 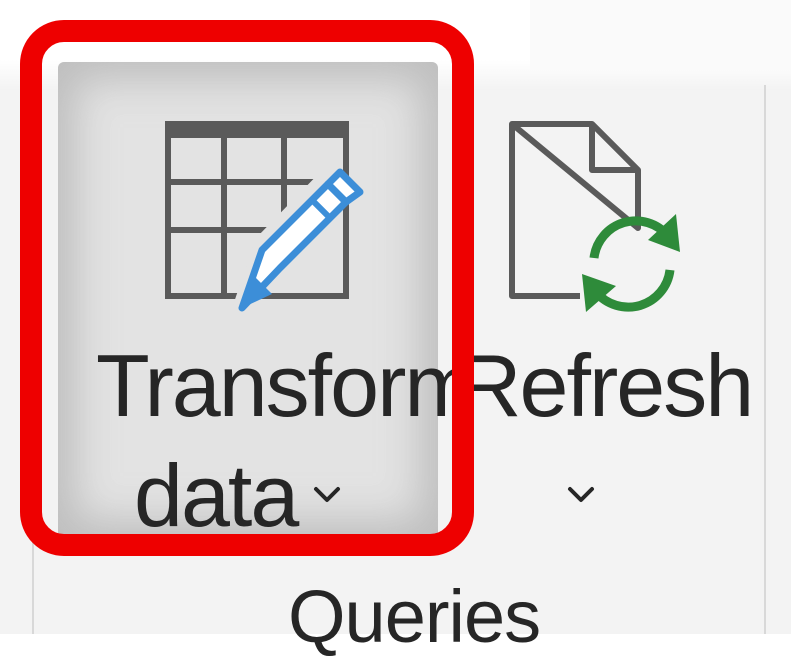 What do you see at coordinates (594, 216) in the screenshot?
I see `refresh-document-icon` at bounding box center [594, 216].